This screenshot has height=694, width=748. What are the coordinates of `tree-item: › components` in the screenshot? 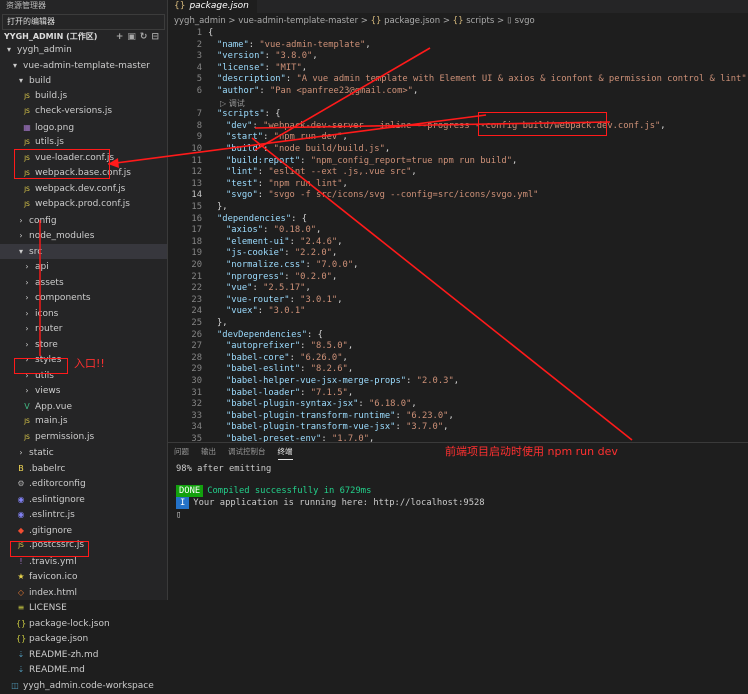 It's located at (83, 298).